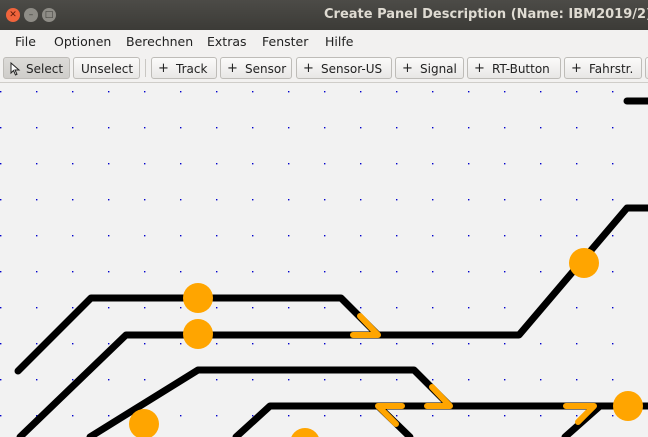  Describe the element at coordinates (339, 42) in the screenshot. I see `menu-hilfe: Hilfe` at that location.